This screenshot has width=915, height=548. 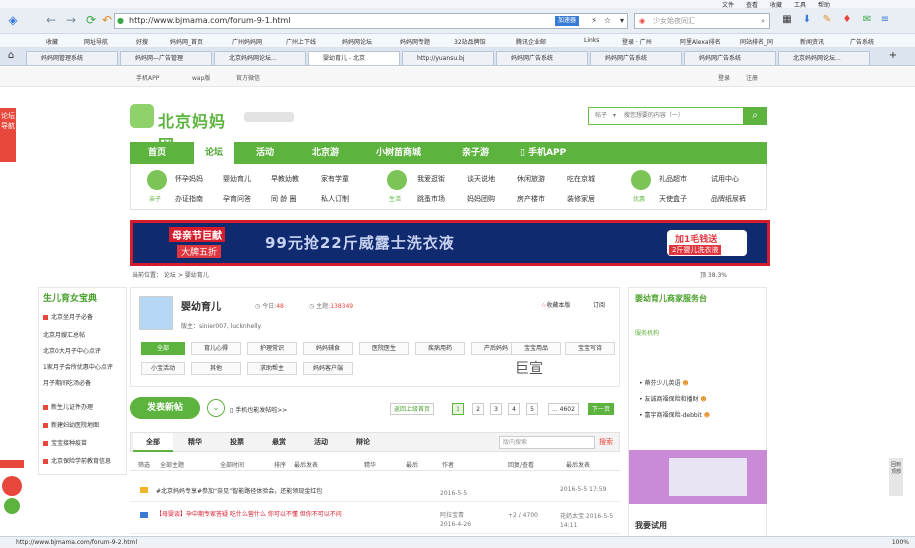 What do you see at coordinates (71, 424) in the screenshot?
I see `left-link: 新建妇幼医院地图` at bounding box center [71, 424].